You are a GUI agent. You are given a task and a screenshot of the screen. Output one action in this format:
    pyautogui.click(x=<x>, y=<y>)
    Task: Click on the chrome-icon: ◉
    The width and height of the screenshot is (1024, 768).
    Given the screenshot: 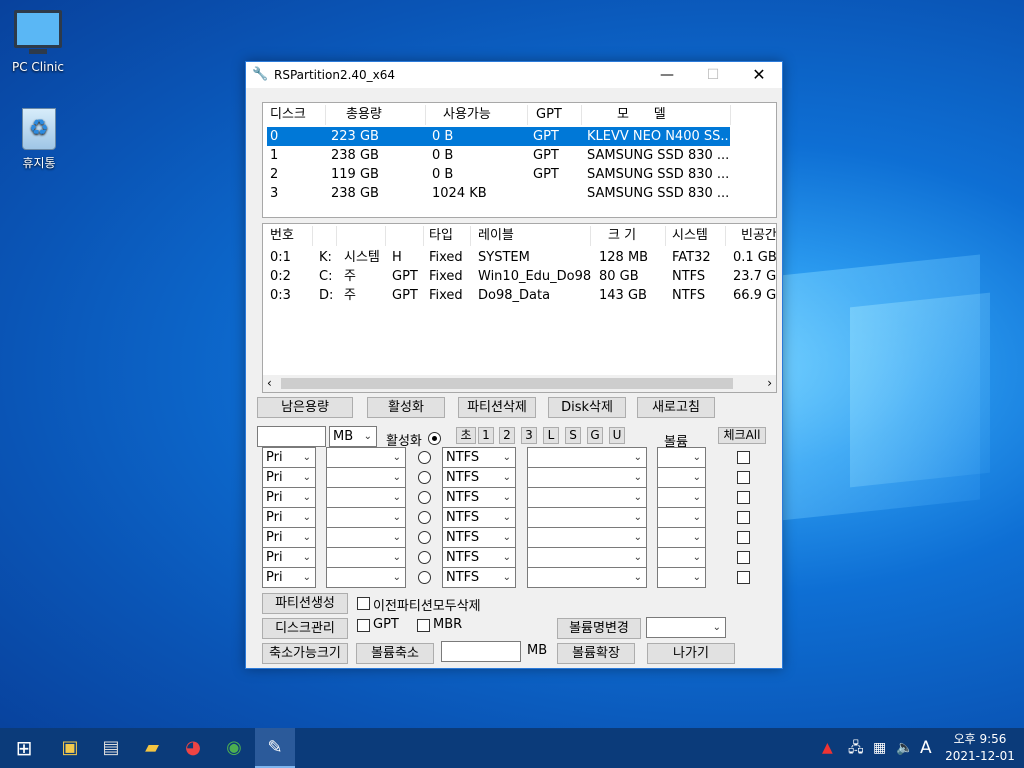 What is the action you would take?
    pyautogui.click(x=234, y=748)
    